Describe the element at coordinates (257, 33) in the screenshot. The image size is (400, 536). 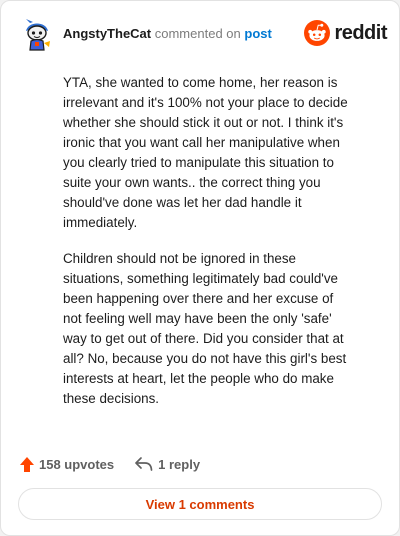
I see `post-link: post` at that location.